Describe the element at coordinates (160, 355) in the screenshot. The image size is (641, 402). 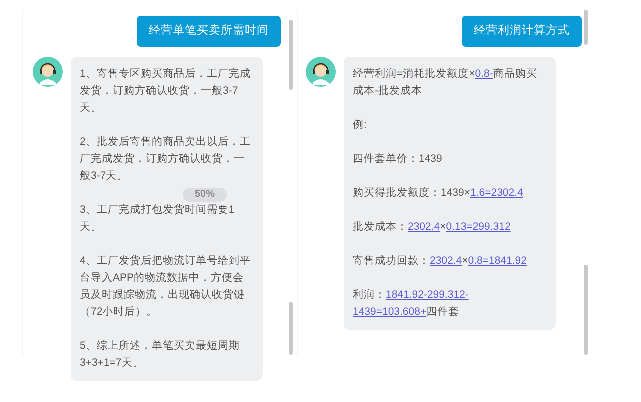
I see `answer-paragraph: 5、综上所述，单笔买卖最短周期3+3+1=7天。` at that location.